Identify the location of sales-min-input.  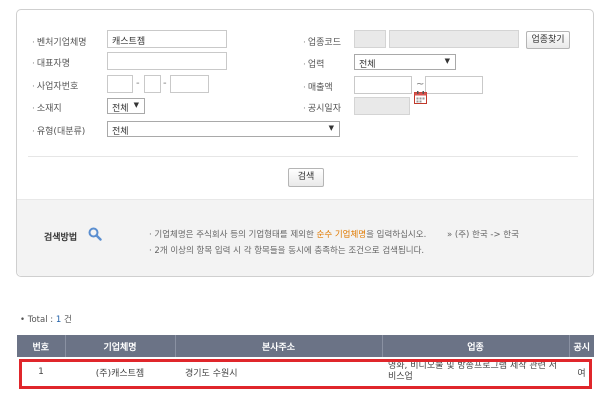
(383, 85).